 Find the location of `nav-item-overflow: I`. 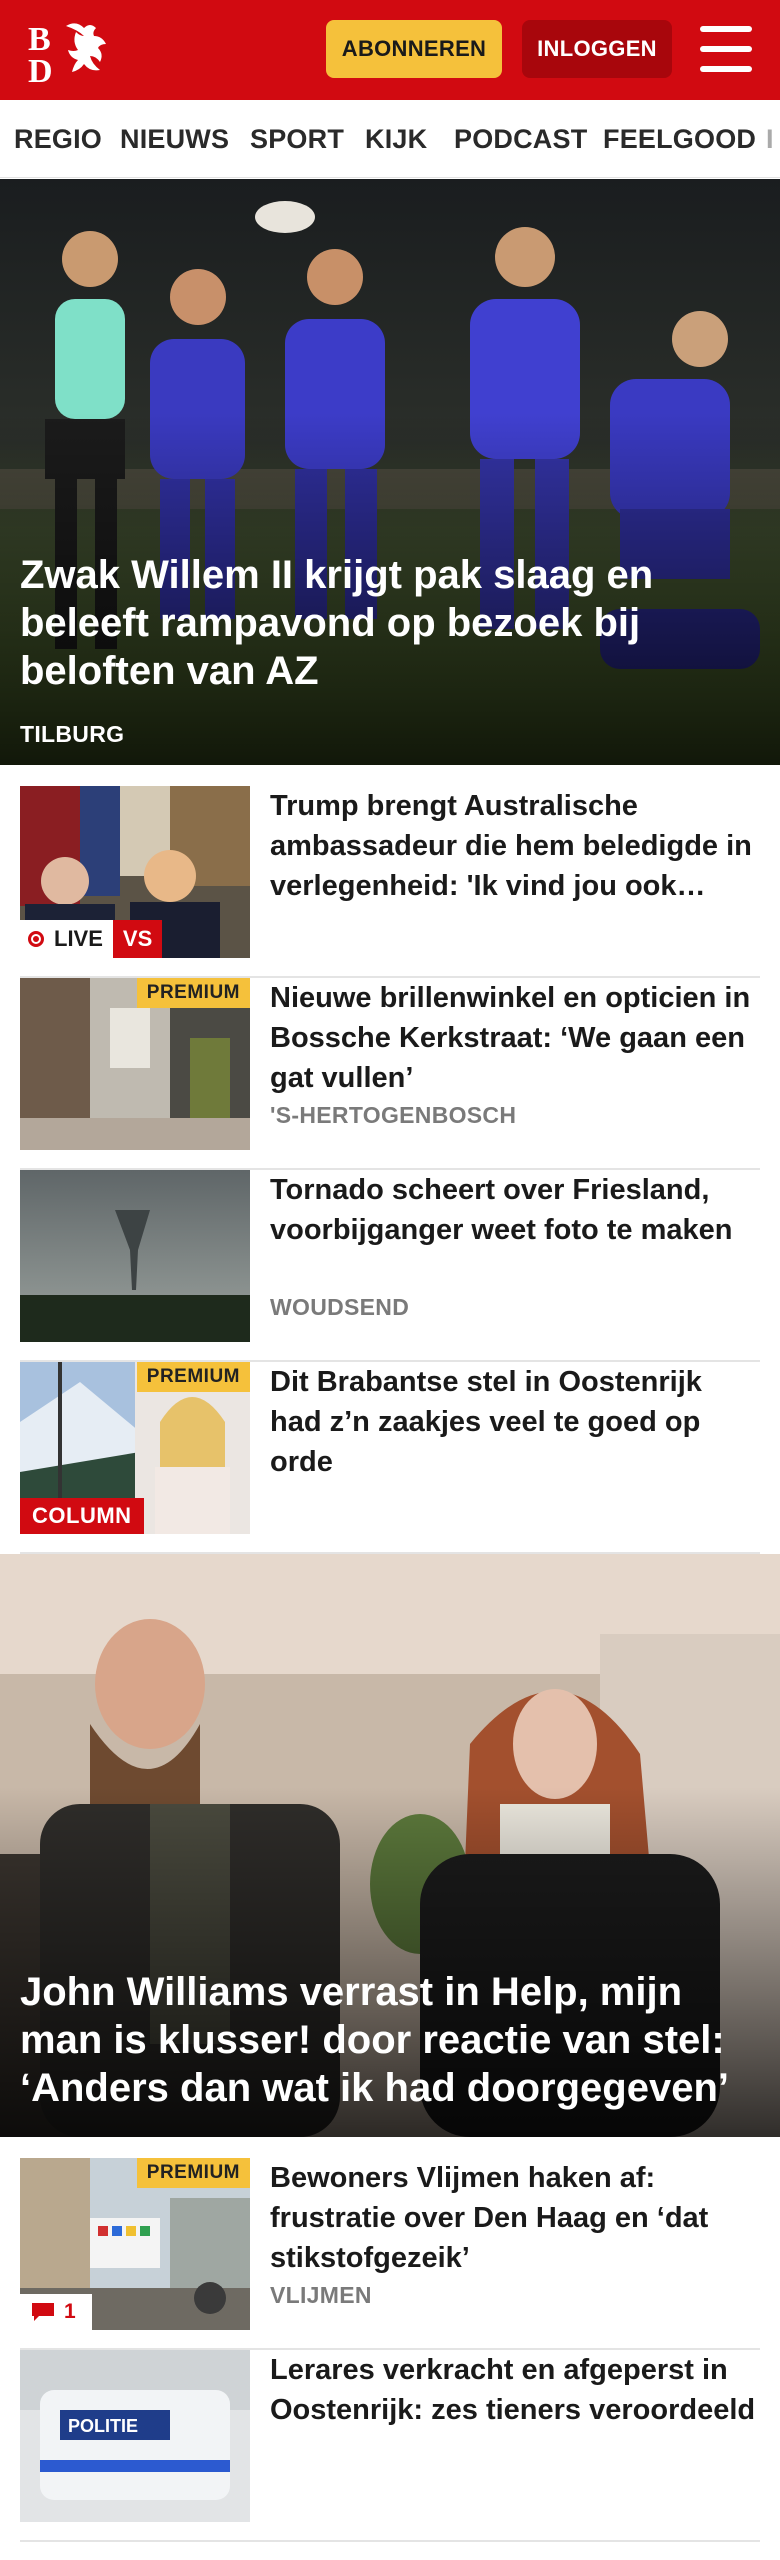

nav-item-overflow: I is located at coordinates (770, 138).